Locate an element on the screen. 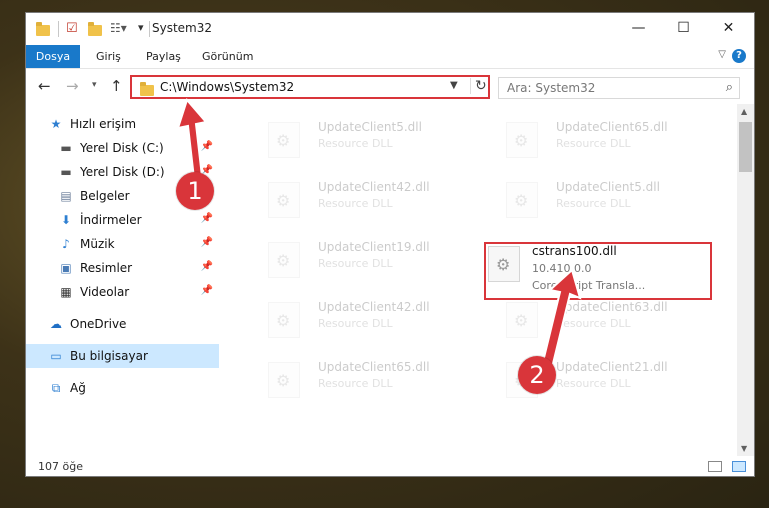 This screenshot has width=769, height=508. sidebar-item-drive-c: ▬ Yerel Disk (C:) 📌 is located at coordinates (122, 148).